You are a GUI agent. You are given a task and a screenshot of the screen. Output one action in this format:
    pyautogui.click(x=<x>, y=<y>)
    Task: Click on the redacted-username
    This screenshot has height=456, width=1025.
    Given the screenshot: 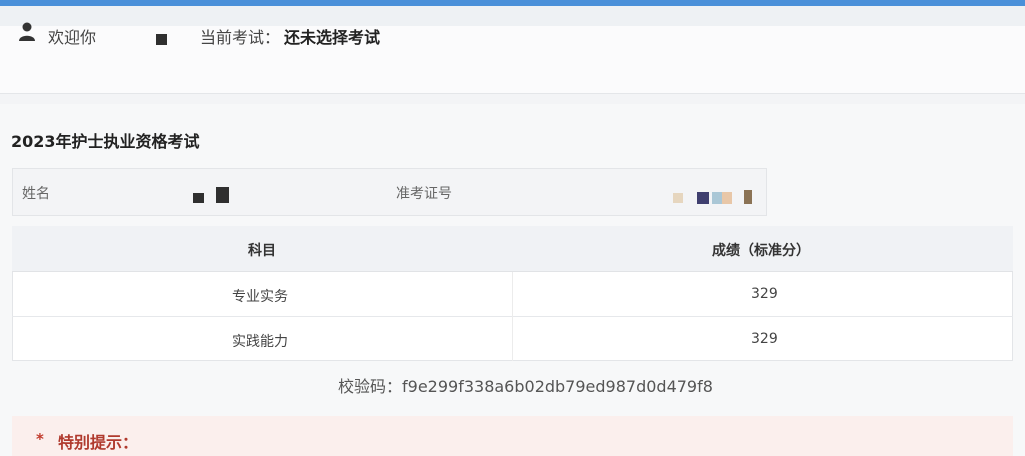 What is the action you would take?
    pyautogui.click(x=161, y=39)
    